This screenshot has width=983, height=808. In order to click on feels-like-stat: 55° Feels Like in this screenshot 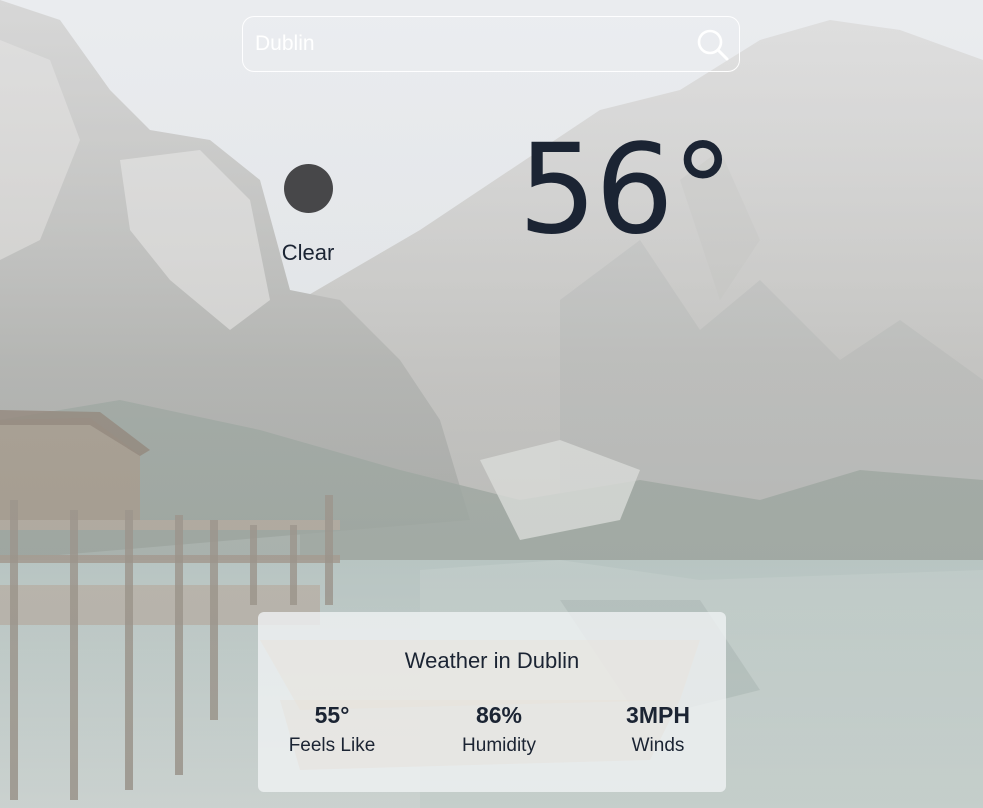, I will do `click(332, 729)`.